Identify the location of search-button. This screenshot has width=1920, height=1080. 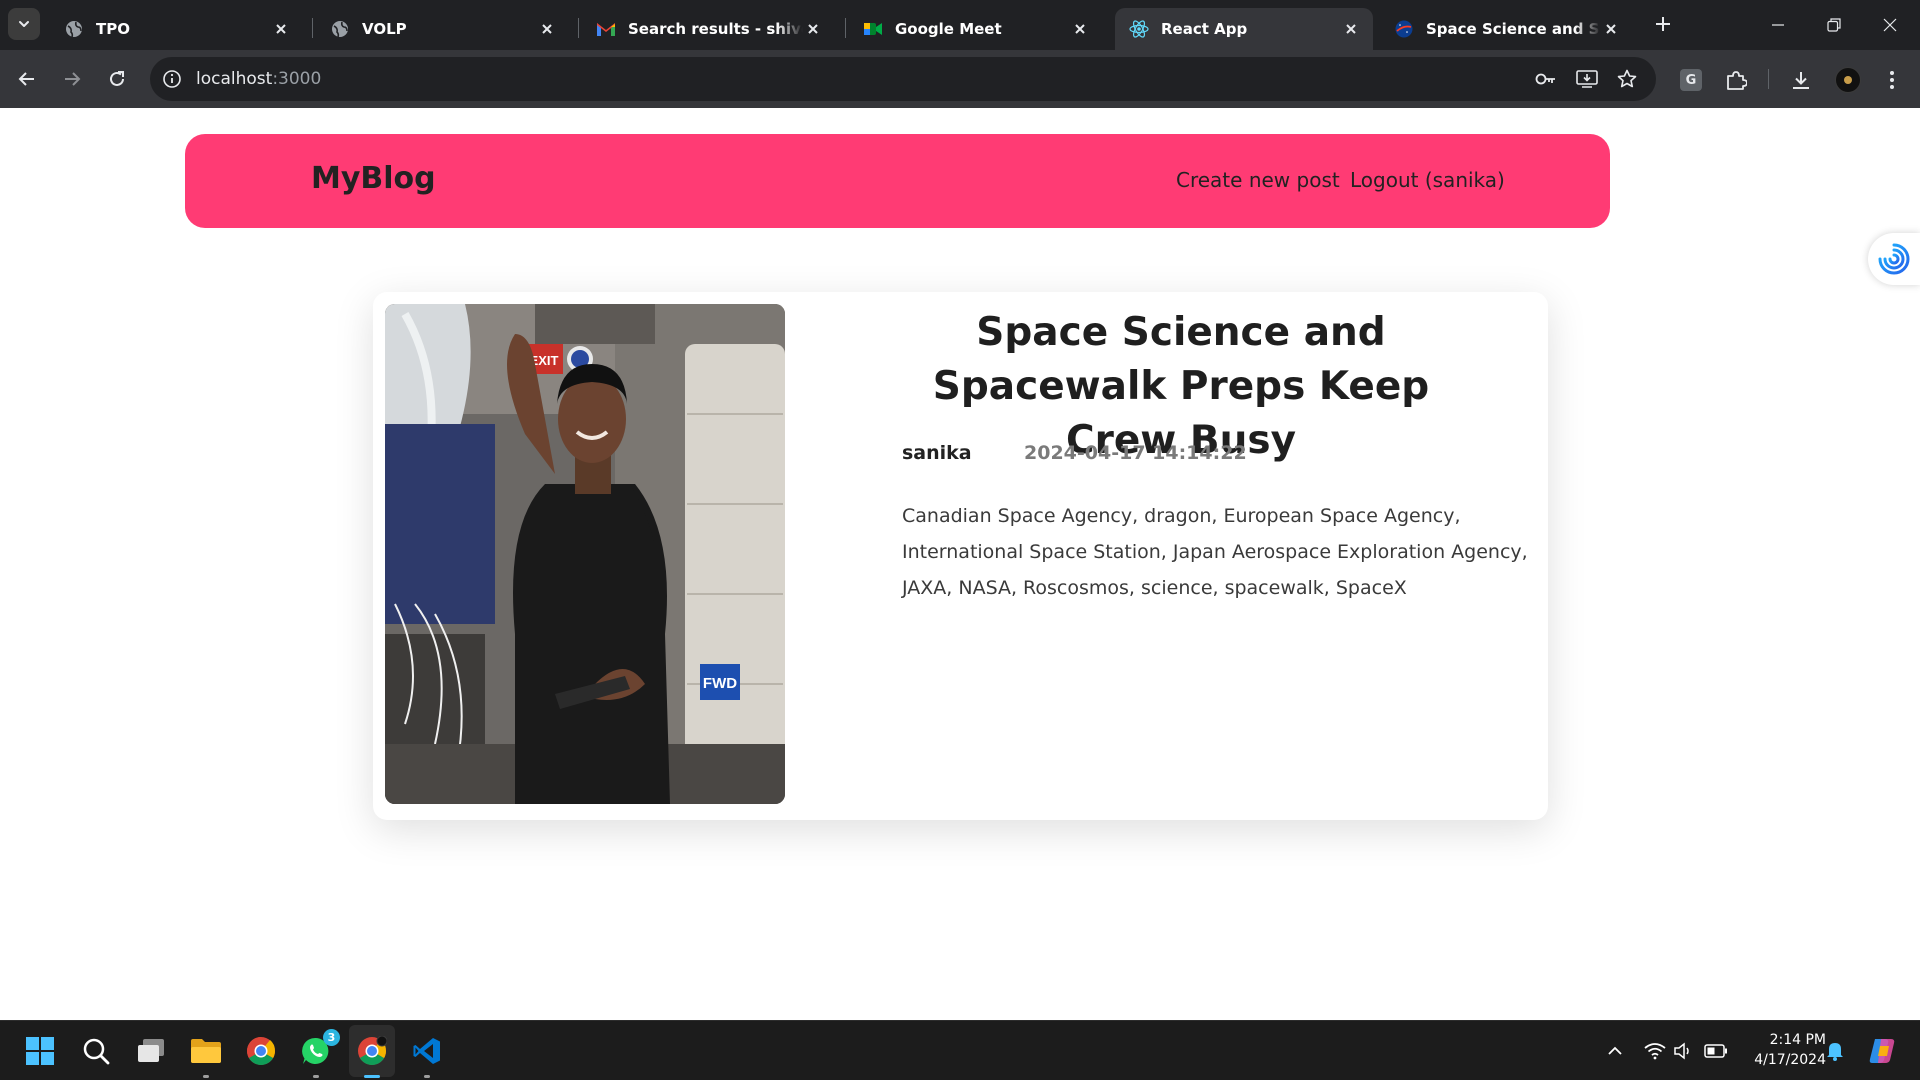
(96, 1051).